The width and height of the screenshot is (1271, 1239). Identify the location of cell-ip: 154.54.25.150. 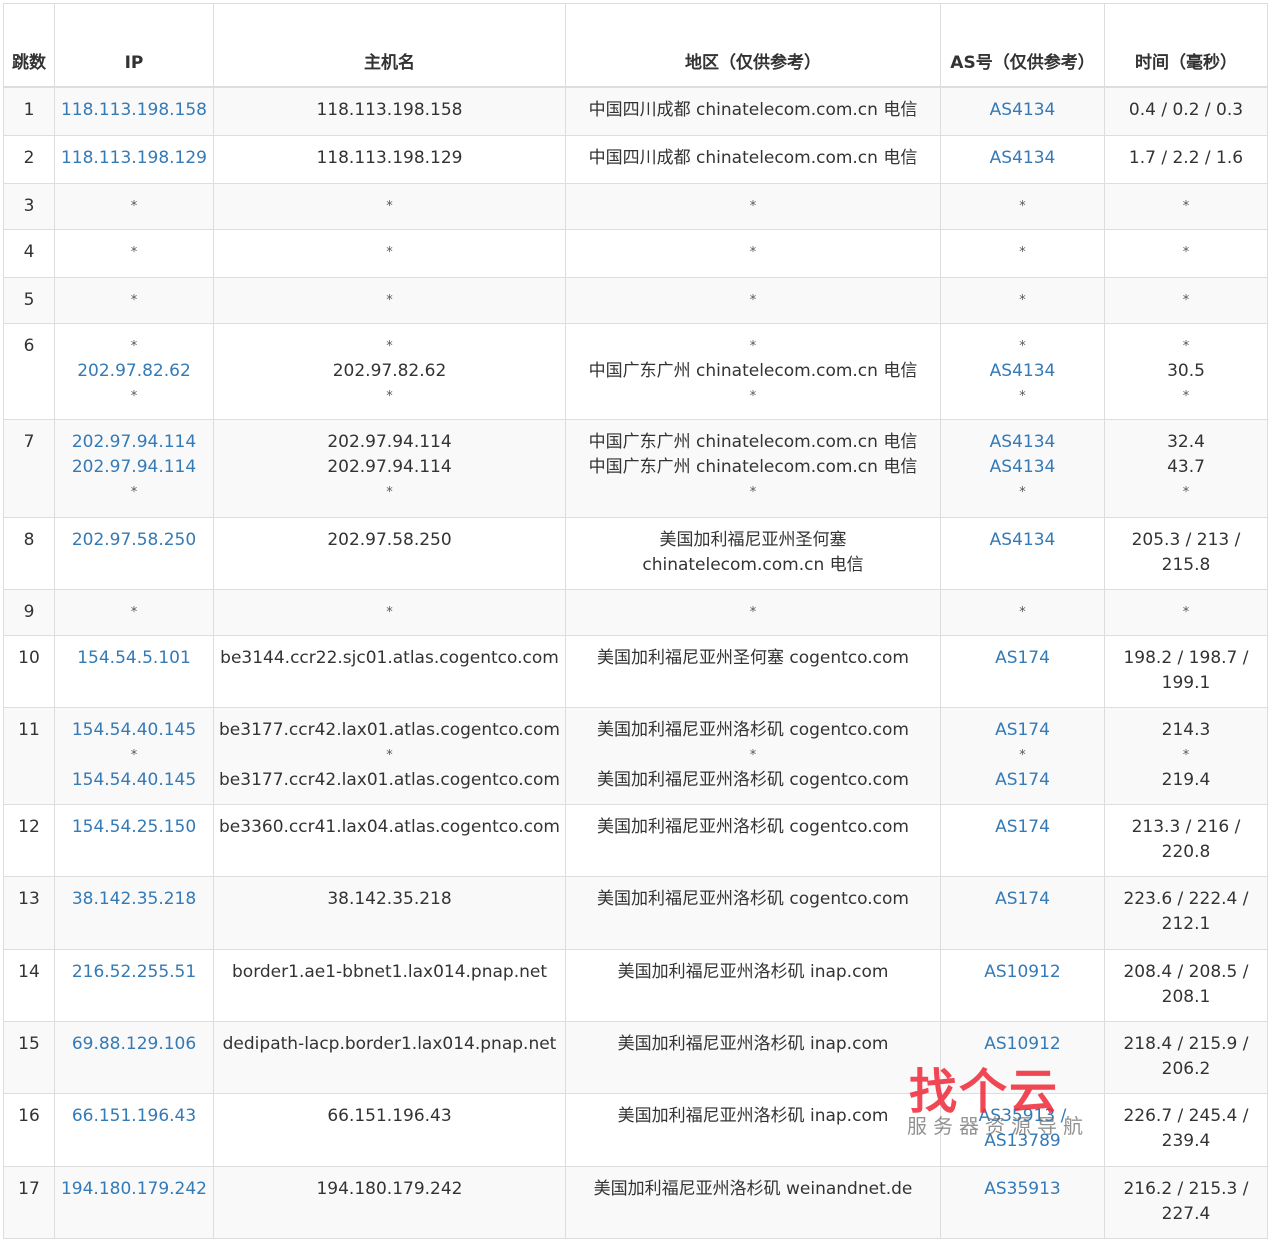
(134, 840).